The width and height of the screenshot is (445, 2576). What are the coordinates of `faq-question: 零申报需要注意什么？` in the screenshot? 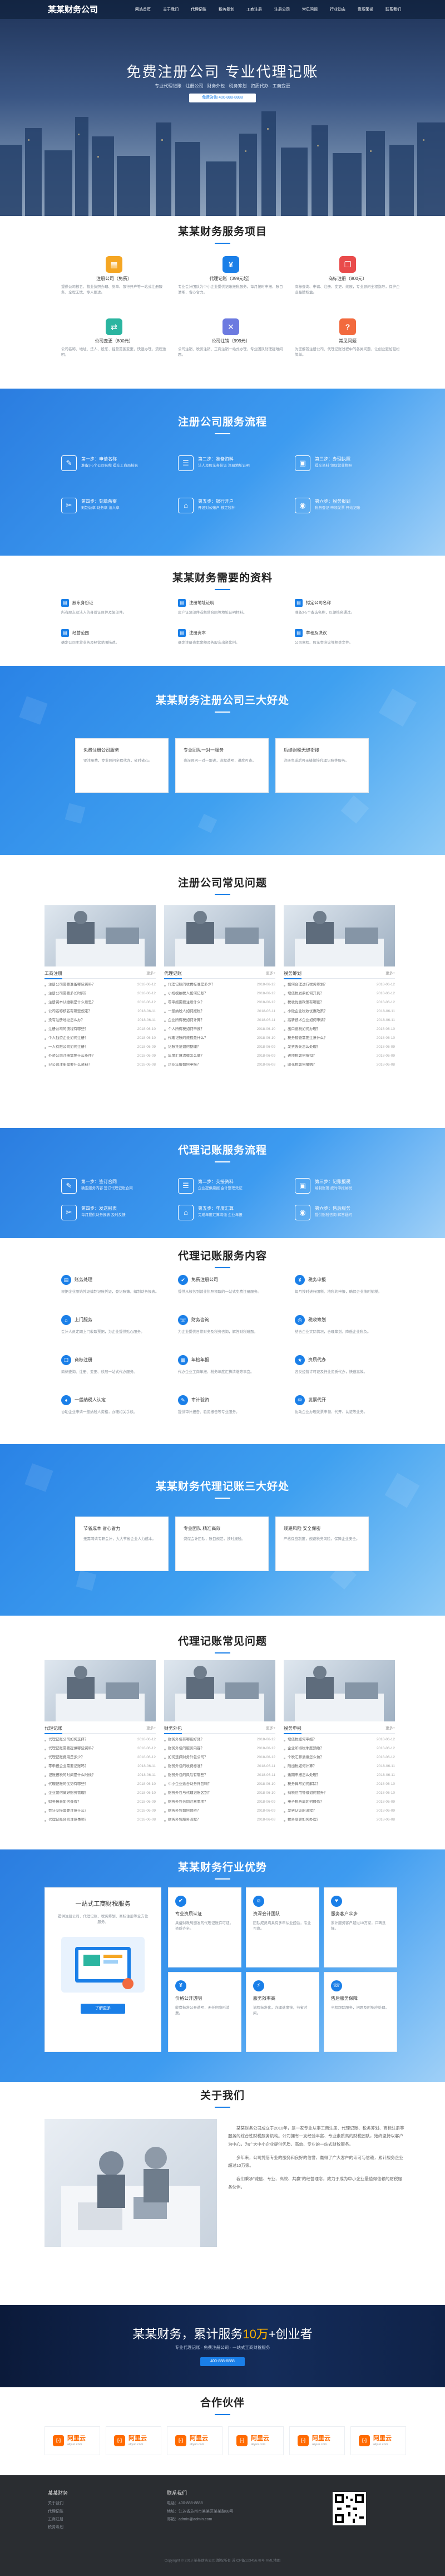 It's located at (207, 1002).